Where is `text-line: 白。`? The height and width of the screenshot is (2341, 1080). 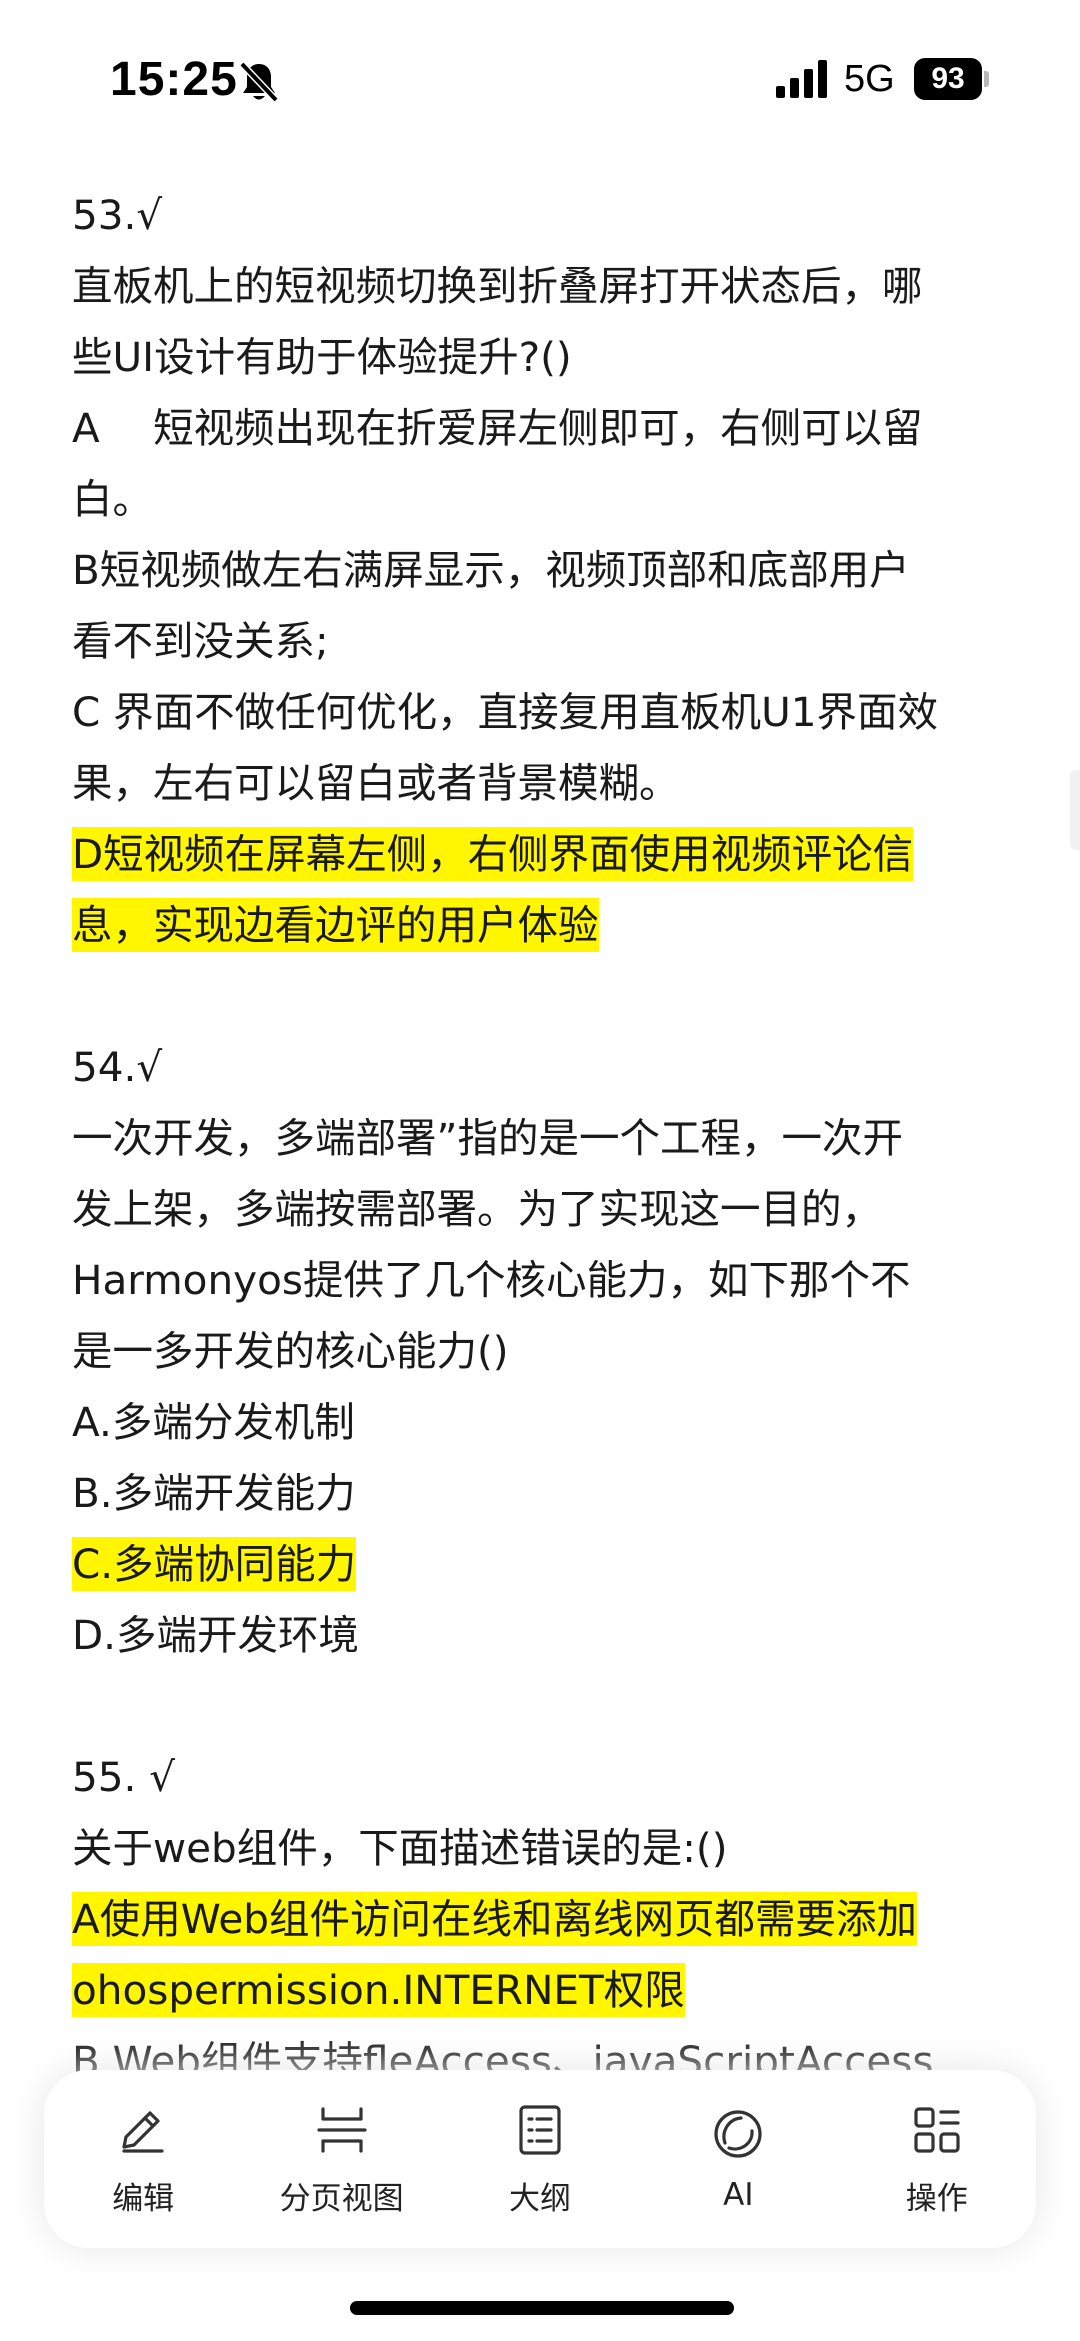
text-line: 白。 is located at coordinates (547, 499).